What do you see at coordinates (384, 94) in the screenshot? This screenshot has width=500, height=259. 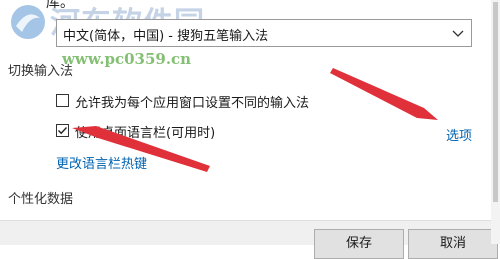 I see `annotation-arrow-right` at bounding box center [384, 94].